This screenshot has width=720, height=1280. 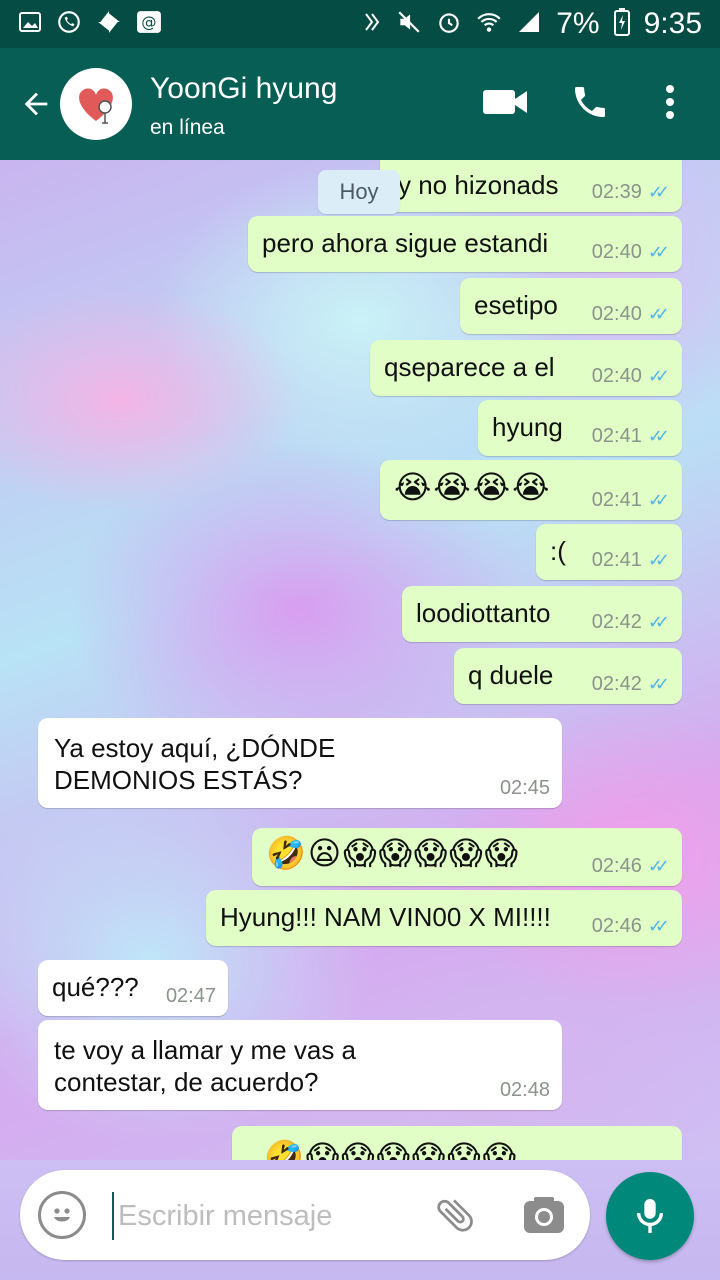 What do you see at coordinates (527, 426) in the screenshot?
I see `message-text: hyung` at bounding box center [527, 426].